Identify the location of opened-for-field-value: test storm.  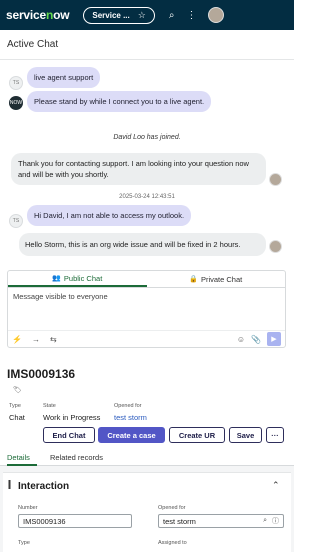
(179, 521).